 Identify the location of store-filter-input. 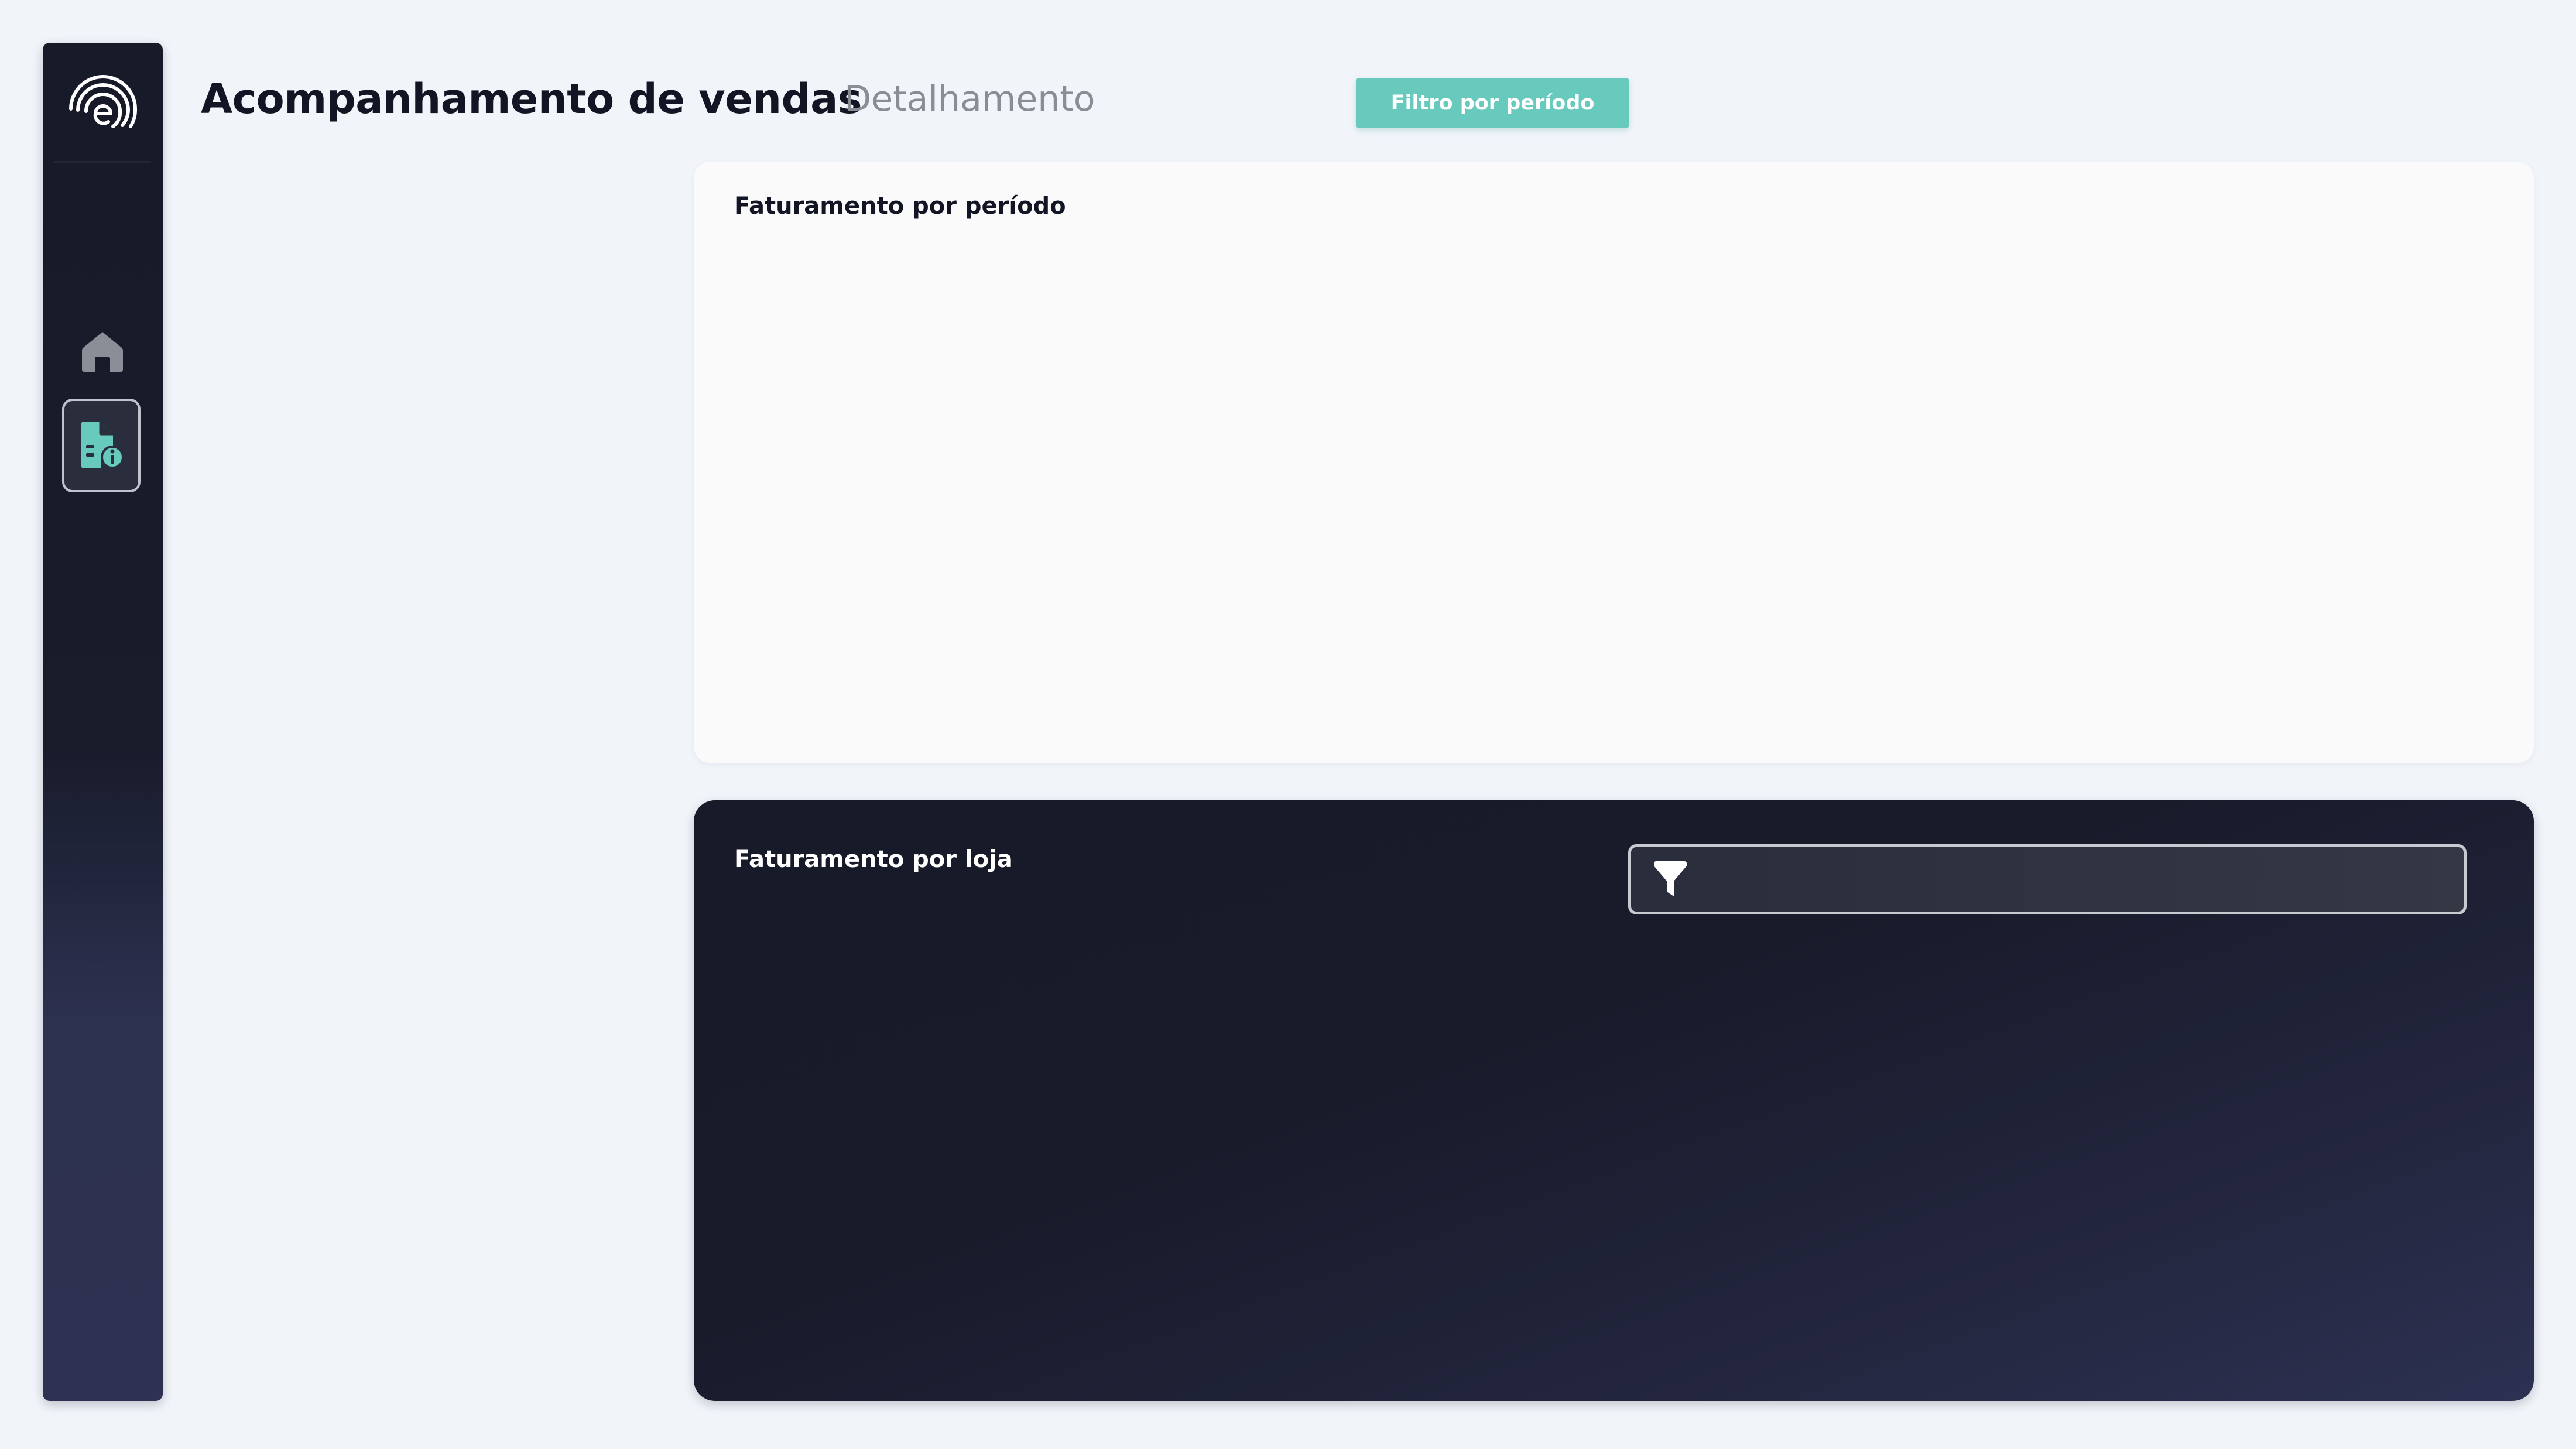
(2076, 879).